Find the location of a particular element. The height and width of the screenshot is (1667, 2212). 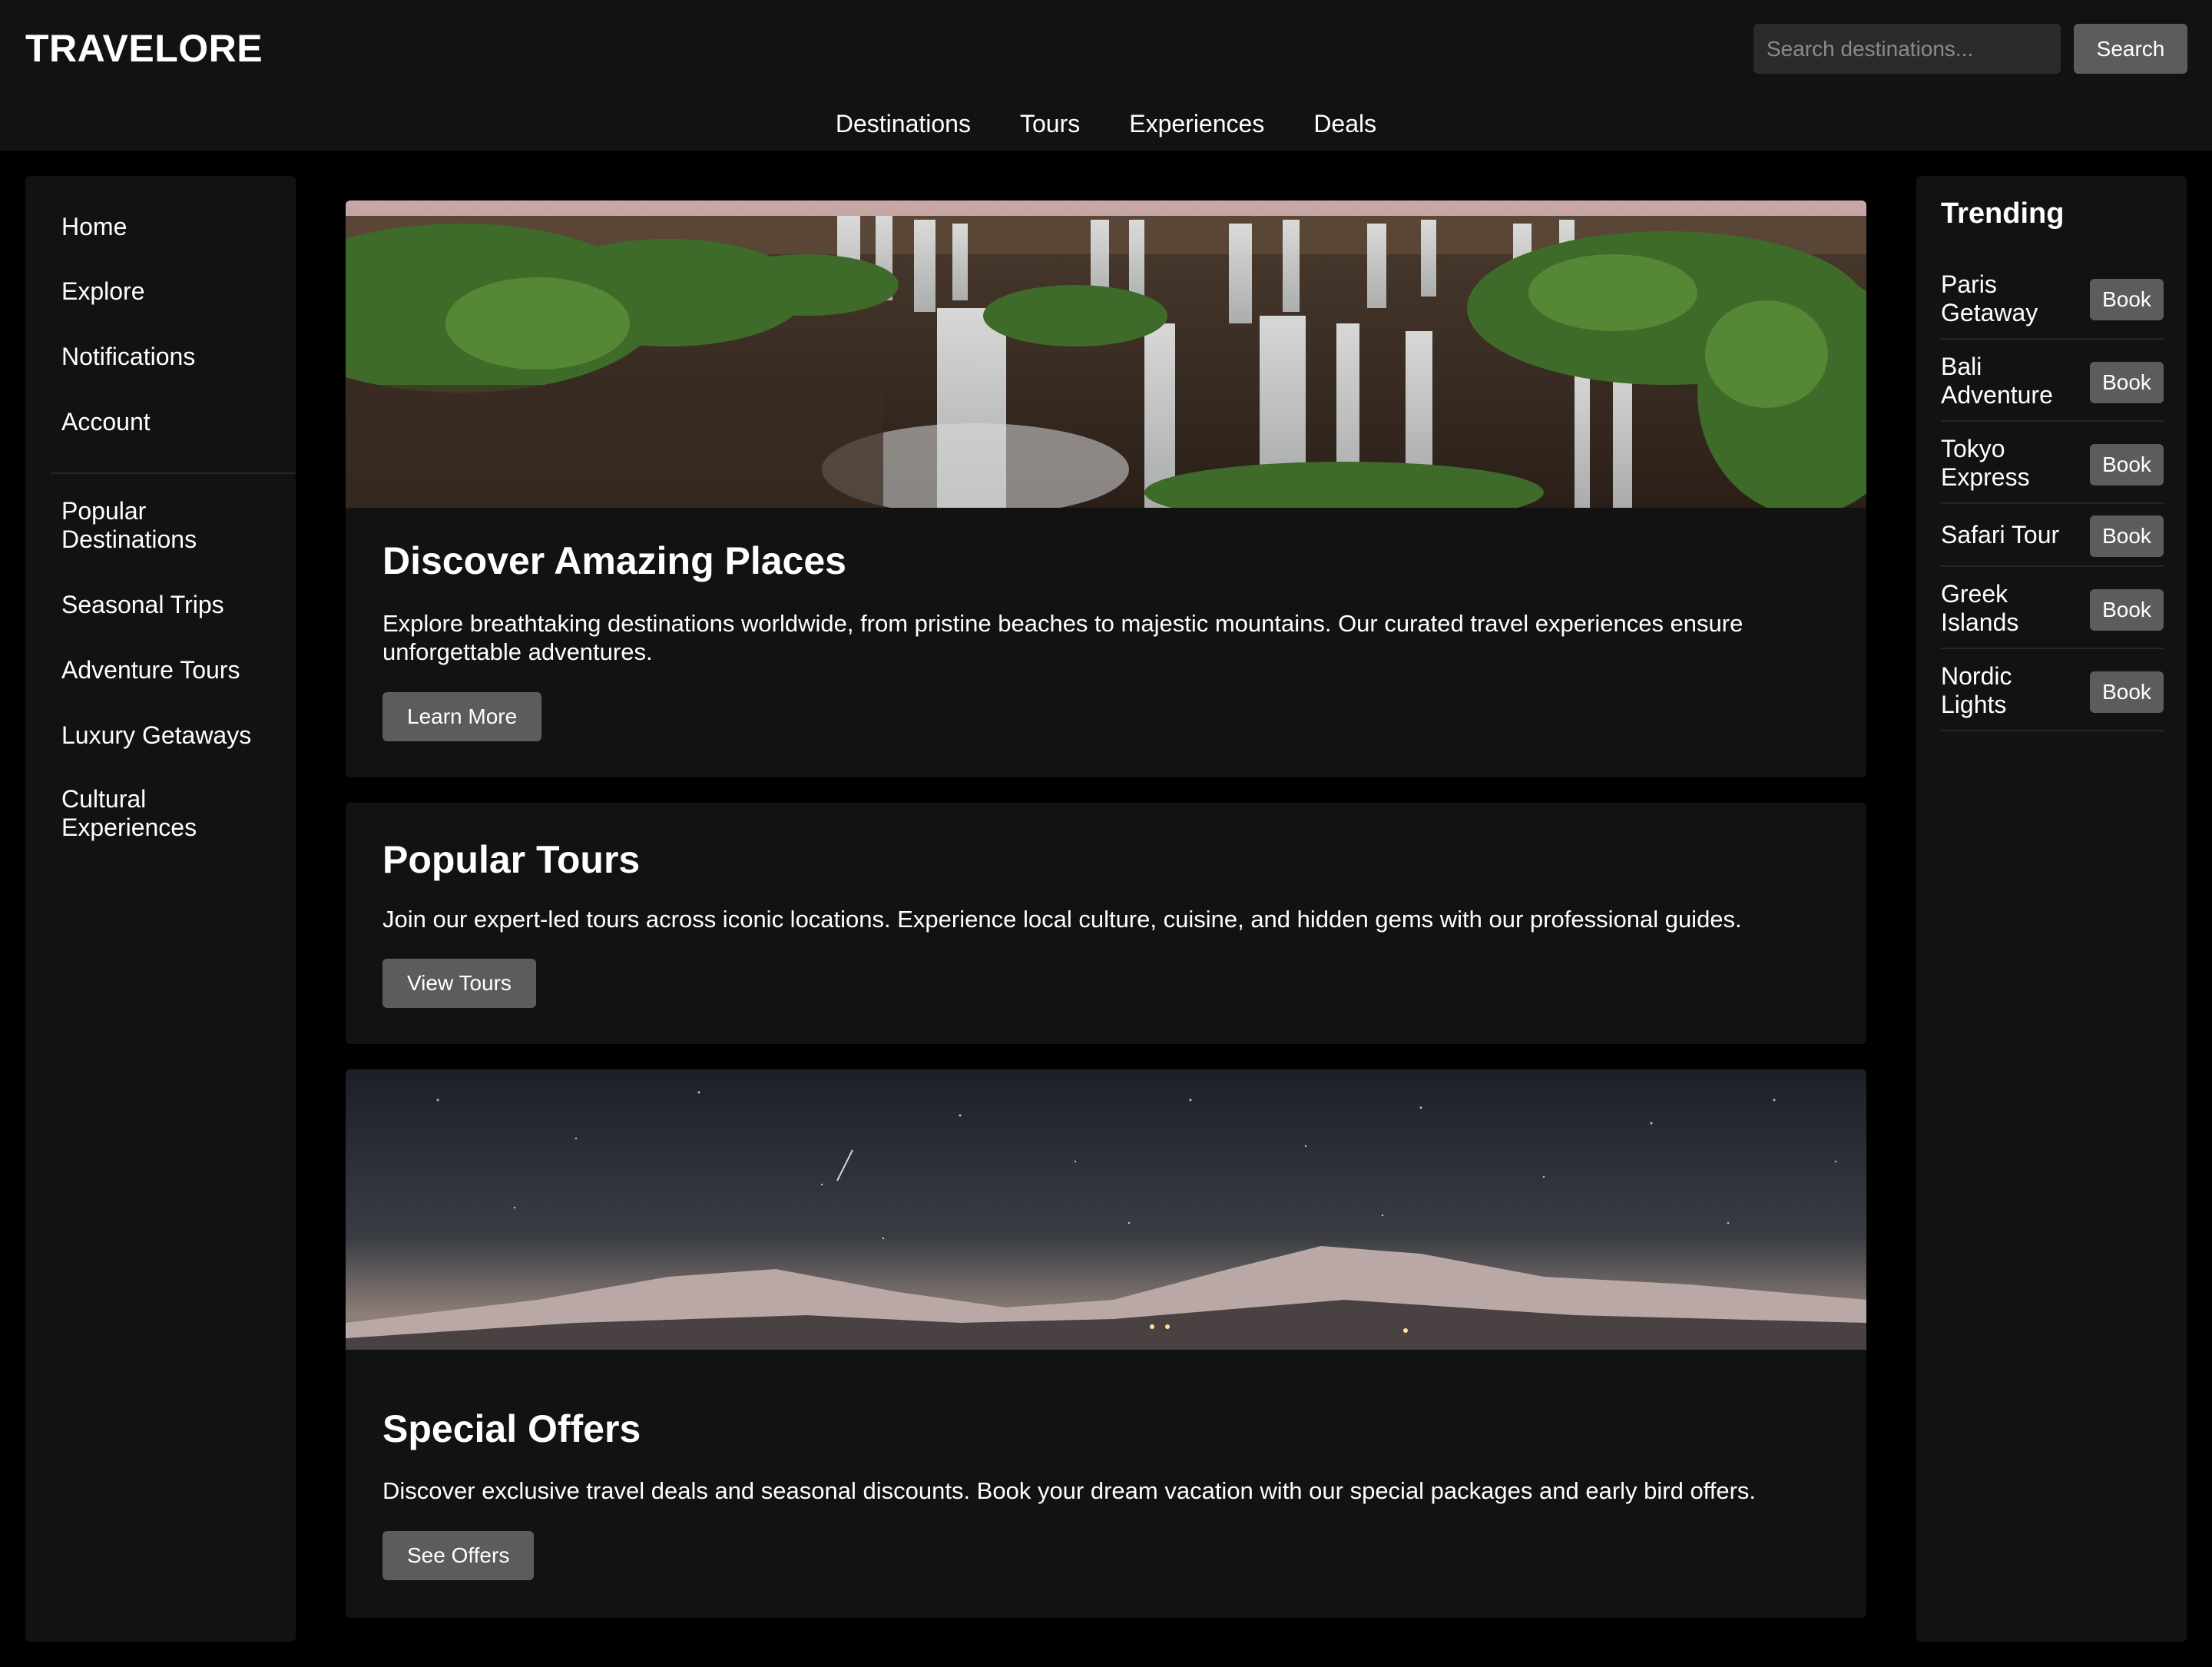

site-logo: TRAVELORE is located at coordinates (144, 48).